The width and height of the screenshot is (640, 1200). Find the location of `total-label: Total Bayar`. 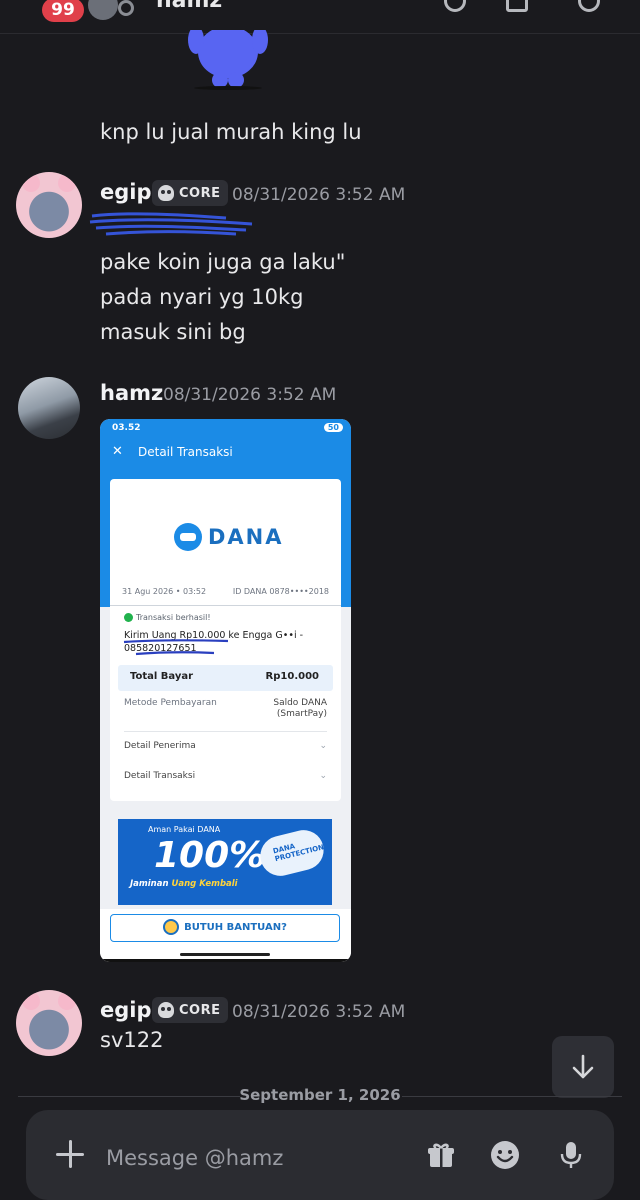

total-label: Total Bayar is located at coordinates (162, 676).